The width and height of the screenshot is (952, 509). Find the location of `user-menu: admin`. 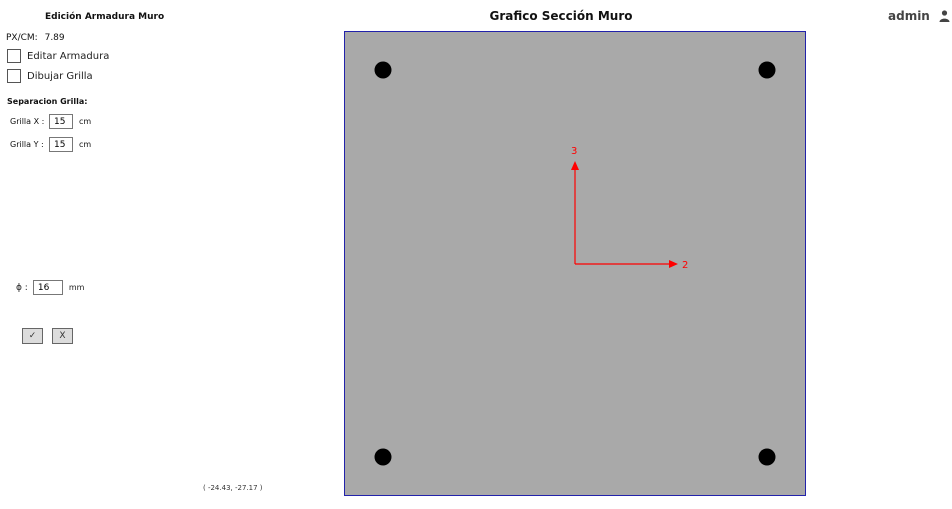

user-menu: admin is located at coordinates (919, 16).